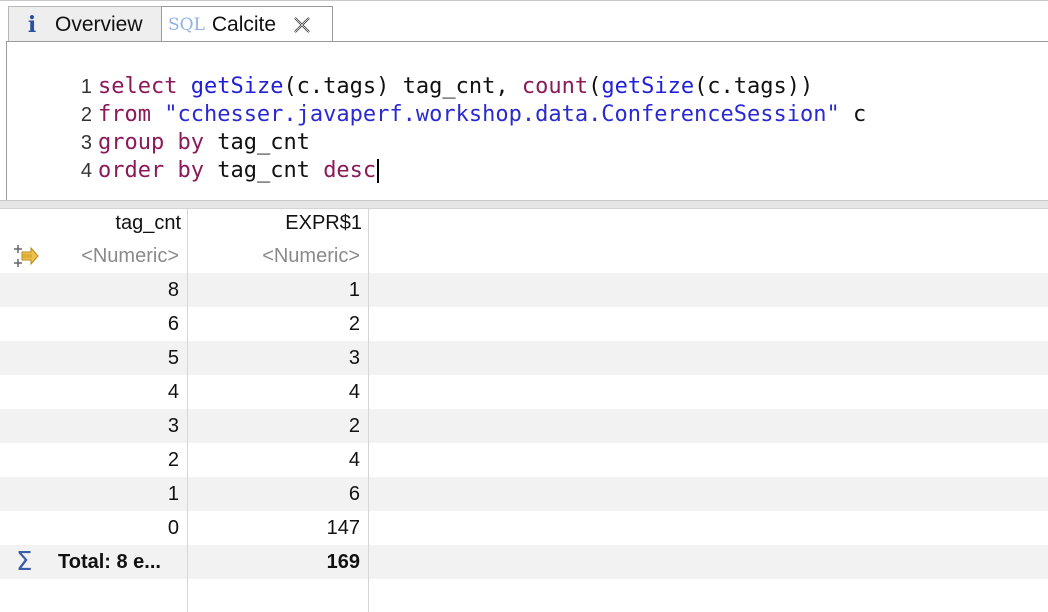  What do you see at coordinates (277, 224) in the screenshot?
I see `column-header-expr1: EXPR$1` at bounding box center [277, 224].